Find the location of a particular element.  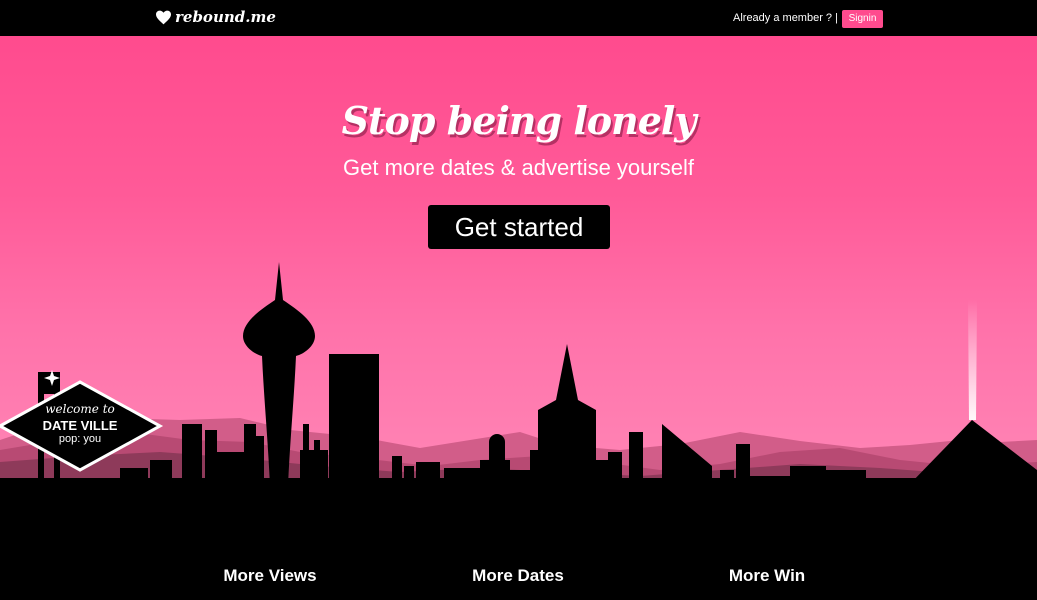

sign-welcome-text: welcome to is located at coordinates (80, 409).